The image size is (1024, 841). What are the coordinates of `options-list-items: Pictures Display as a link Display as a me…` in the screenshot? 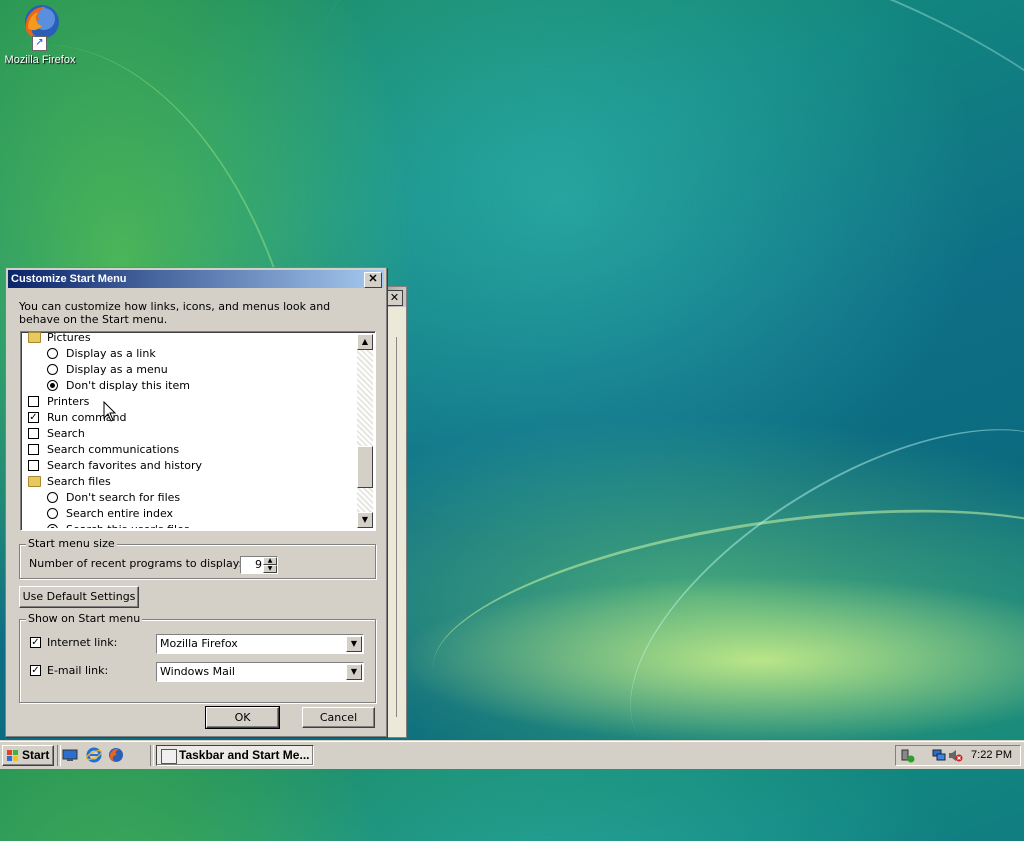 It's located at (190, 429).